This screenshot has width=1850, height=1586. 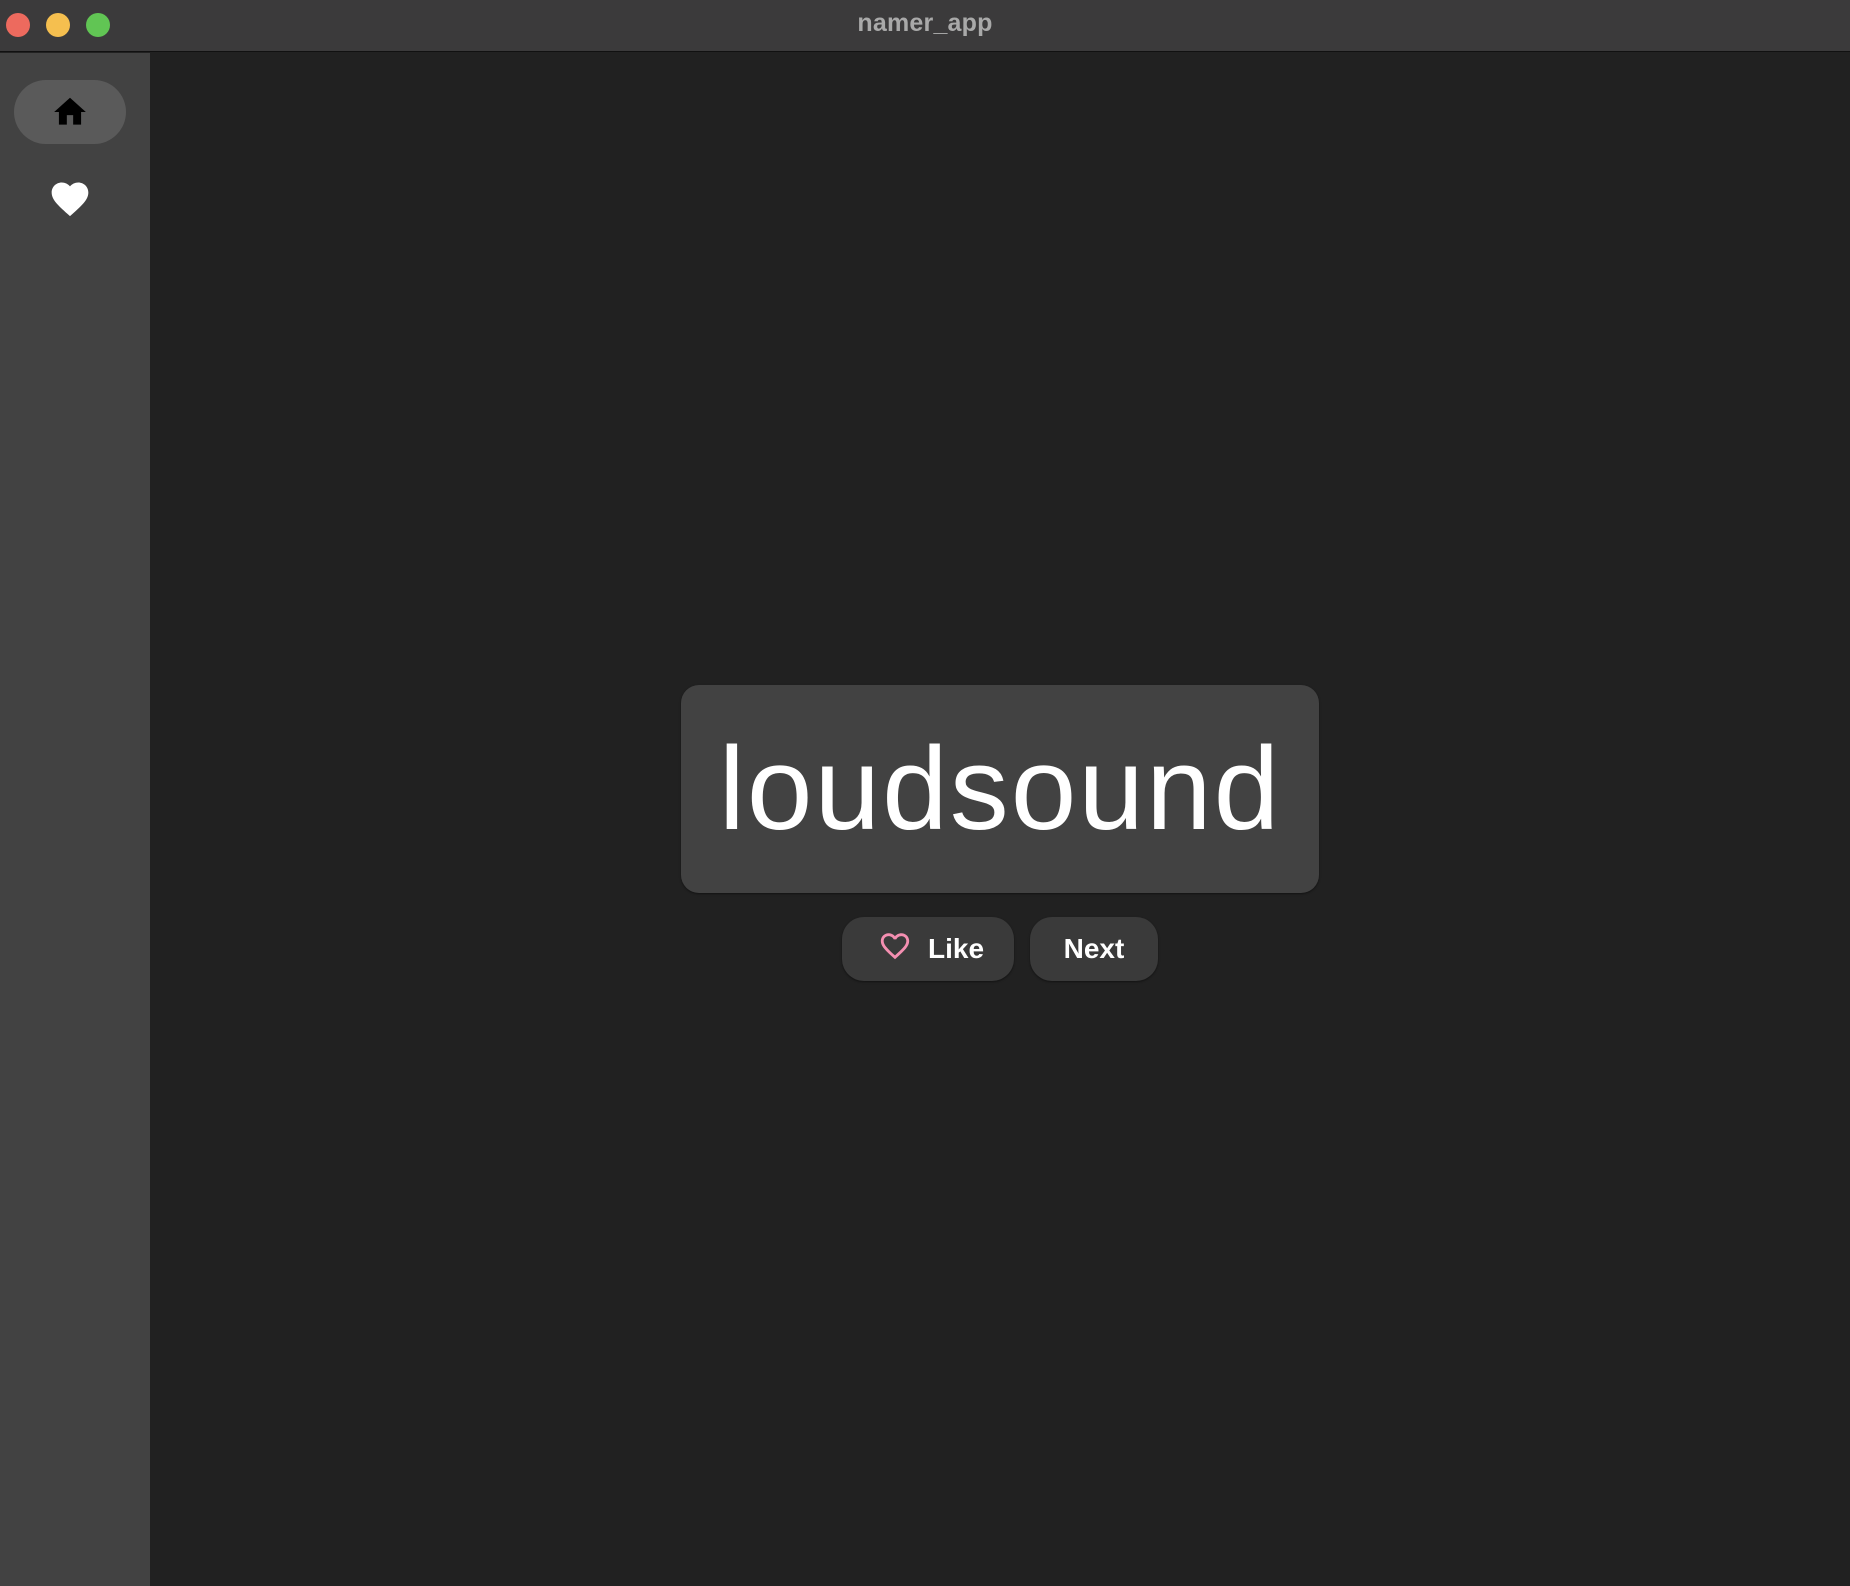 I want to click on next-button-label: Next, so click(x=1094, y=948).